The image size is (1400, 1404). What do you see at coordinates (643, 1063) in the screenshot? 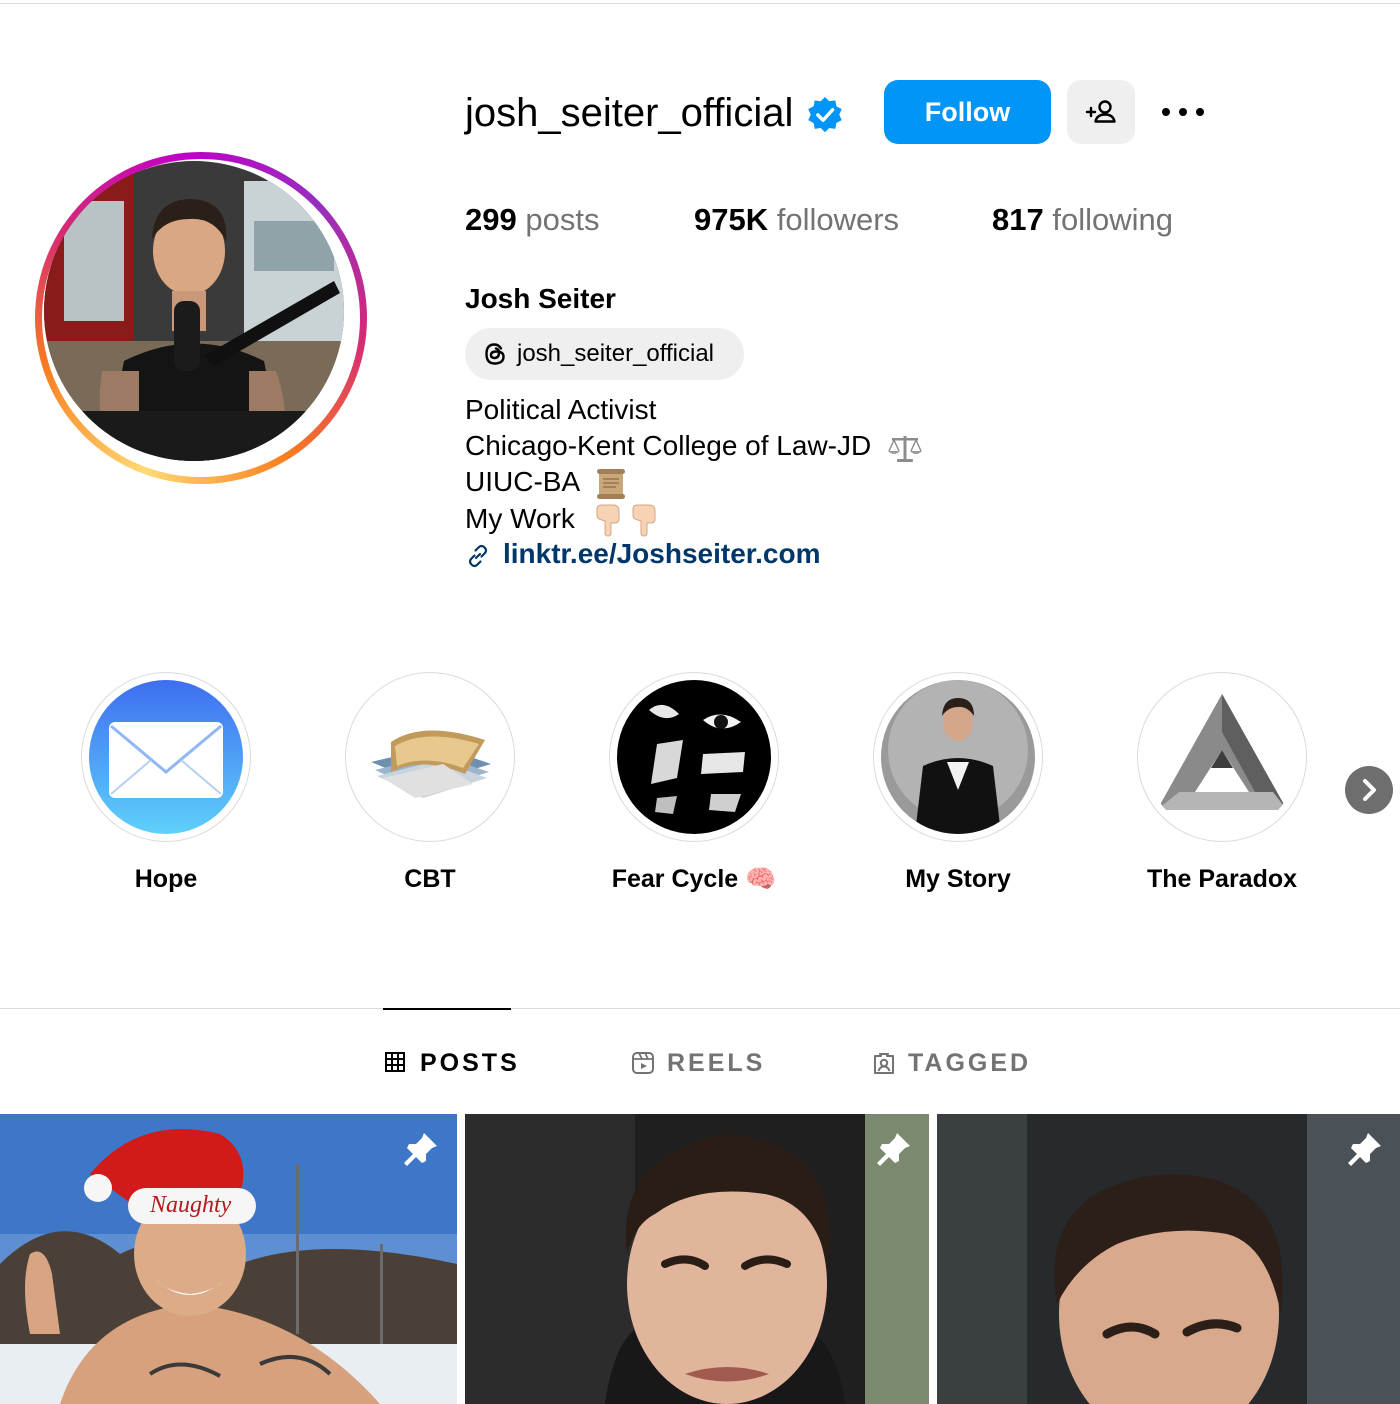
I see `reels-icon` at bounding box center [643, 1063].